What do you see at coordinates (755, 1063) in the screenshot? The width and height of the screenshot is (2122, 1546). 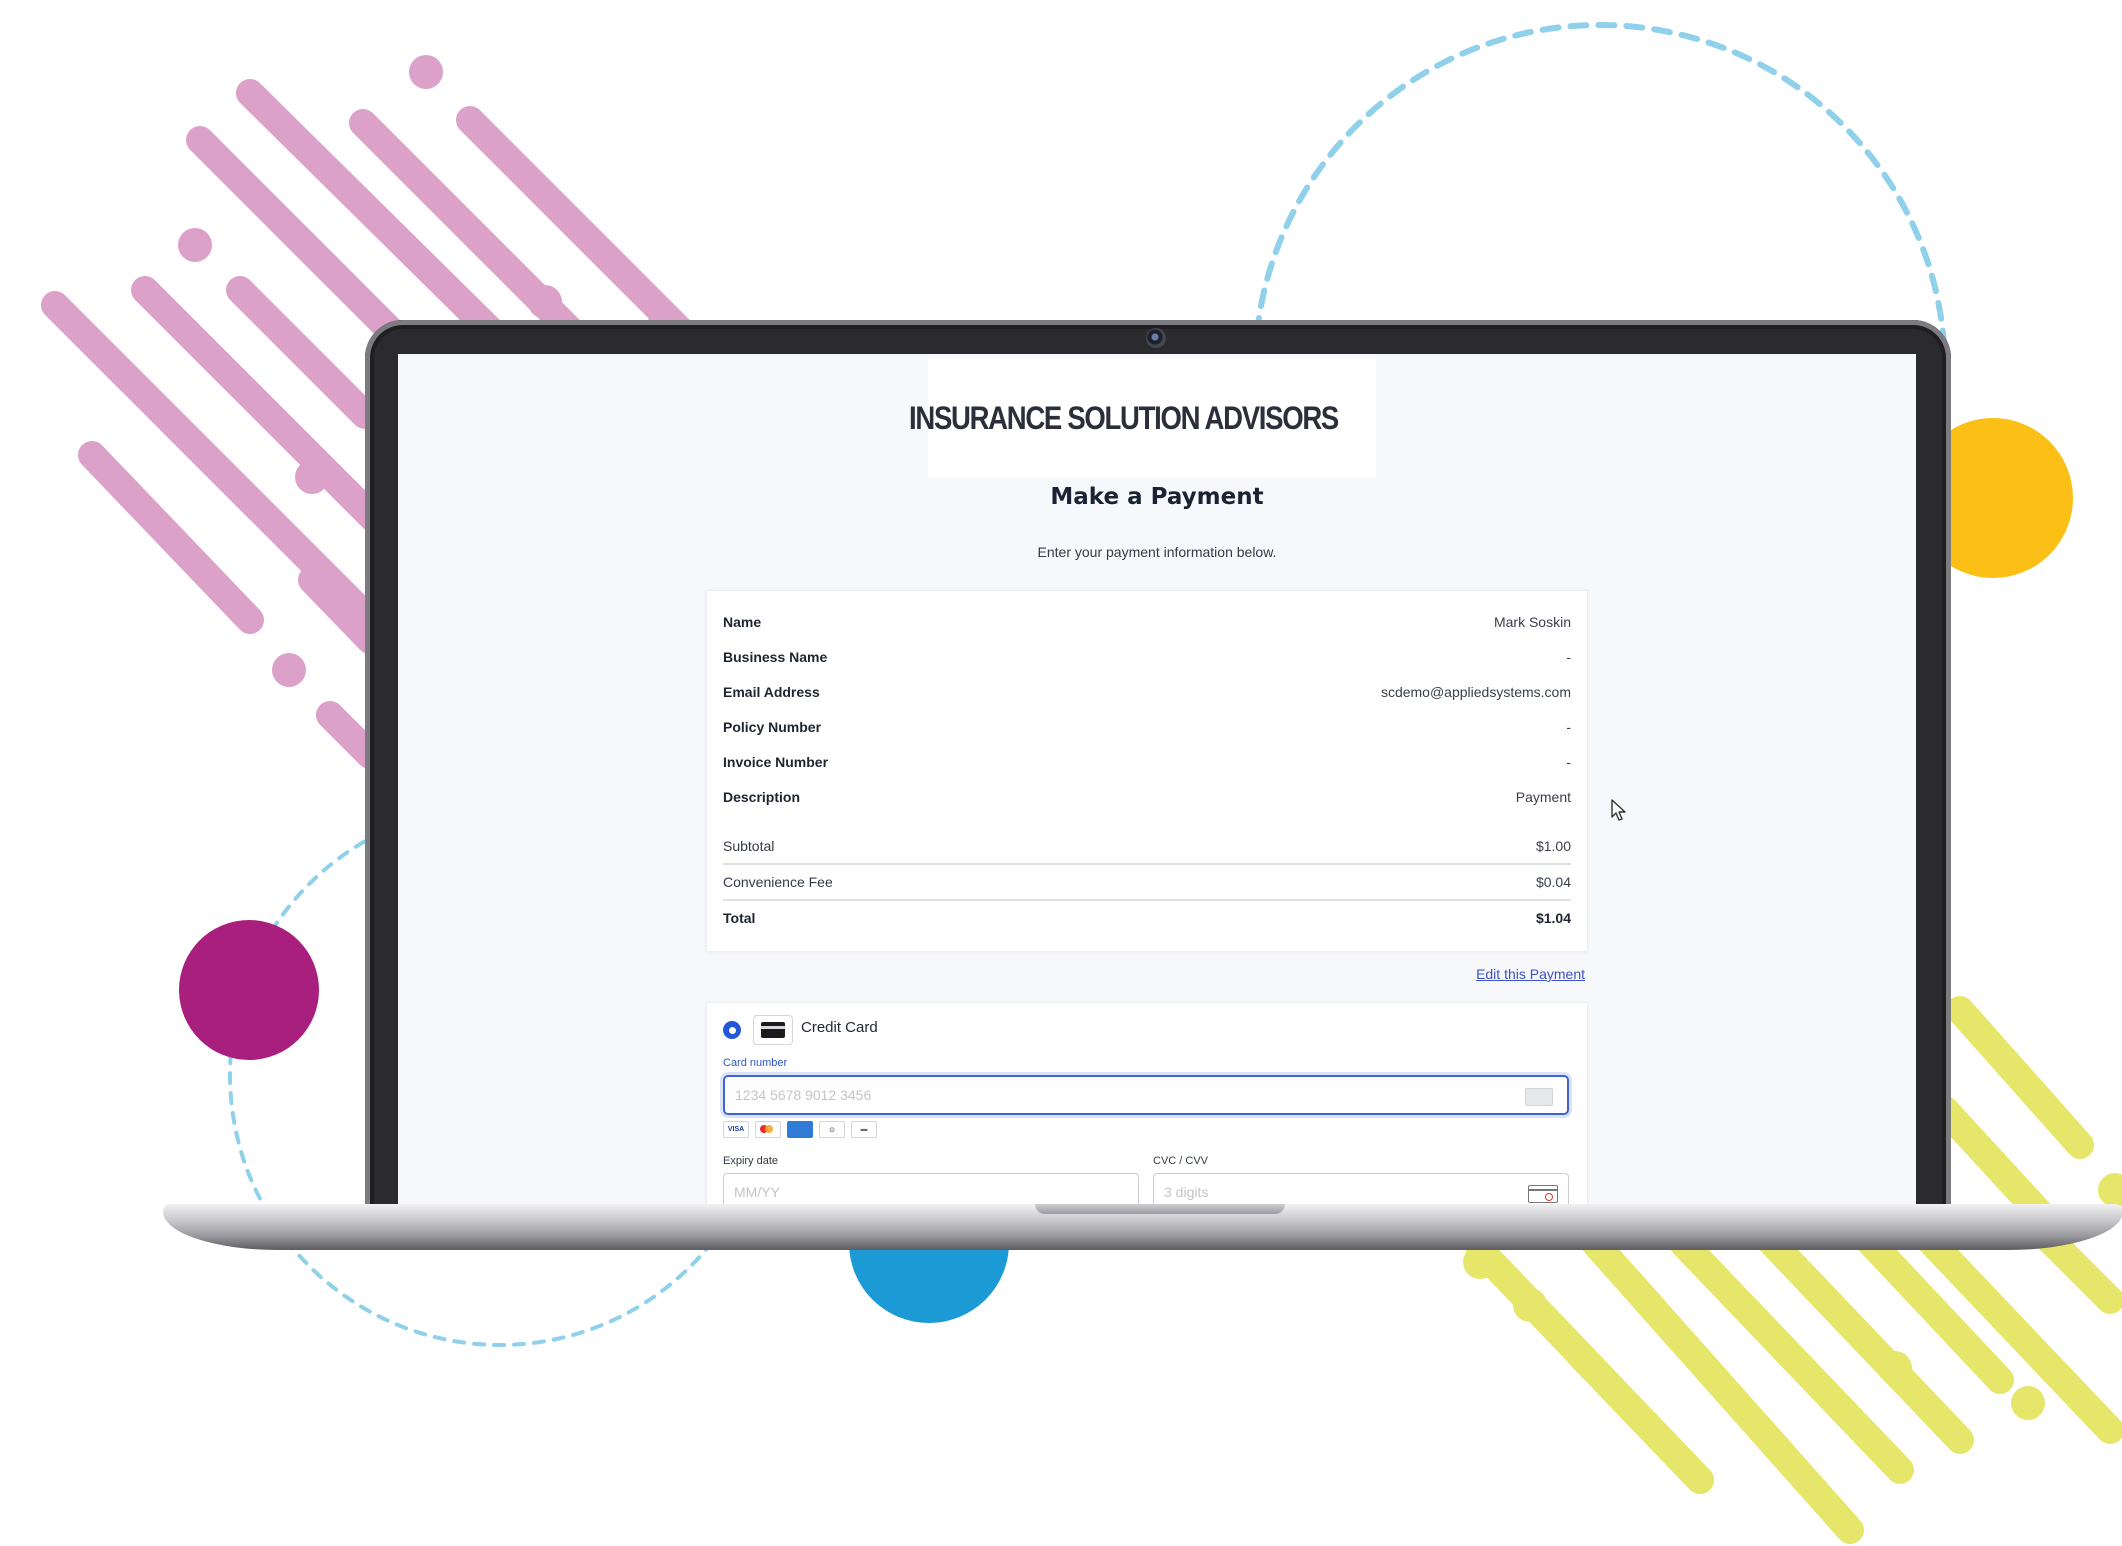 I see `card-number-label: Card number` at bounding box center [755, 1063].